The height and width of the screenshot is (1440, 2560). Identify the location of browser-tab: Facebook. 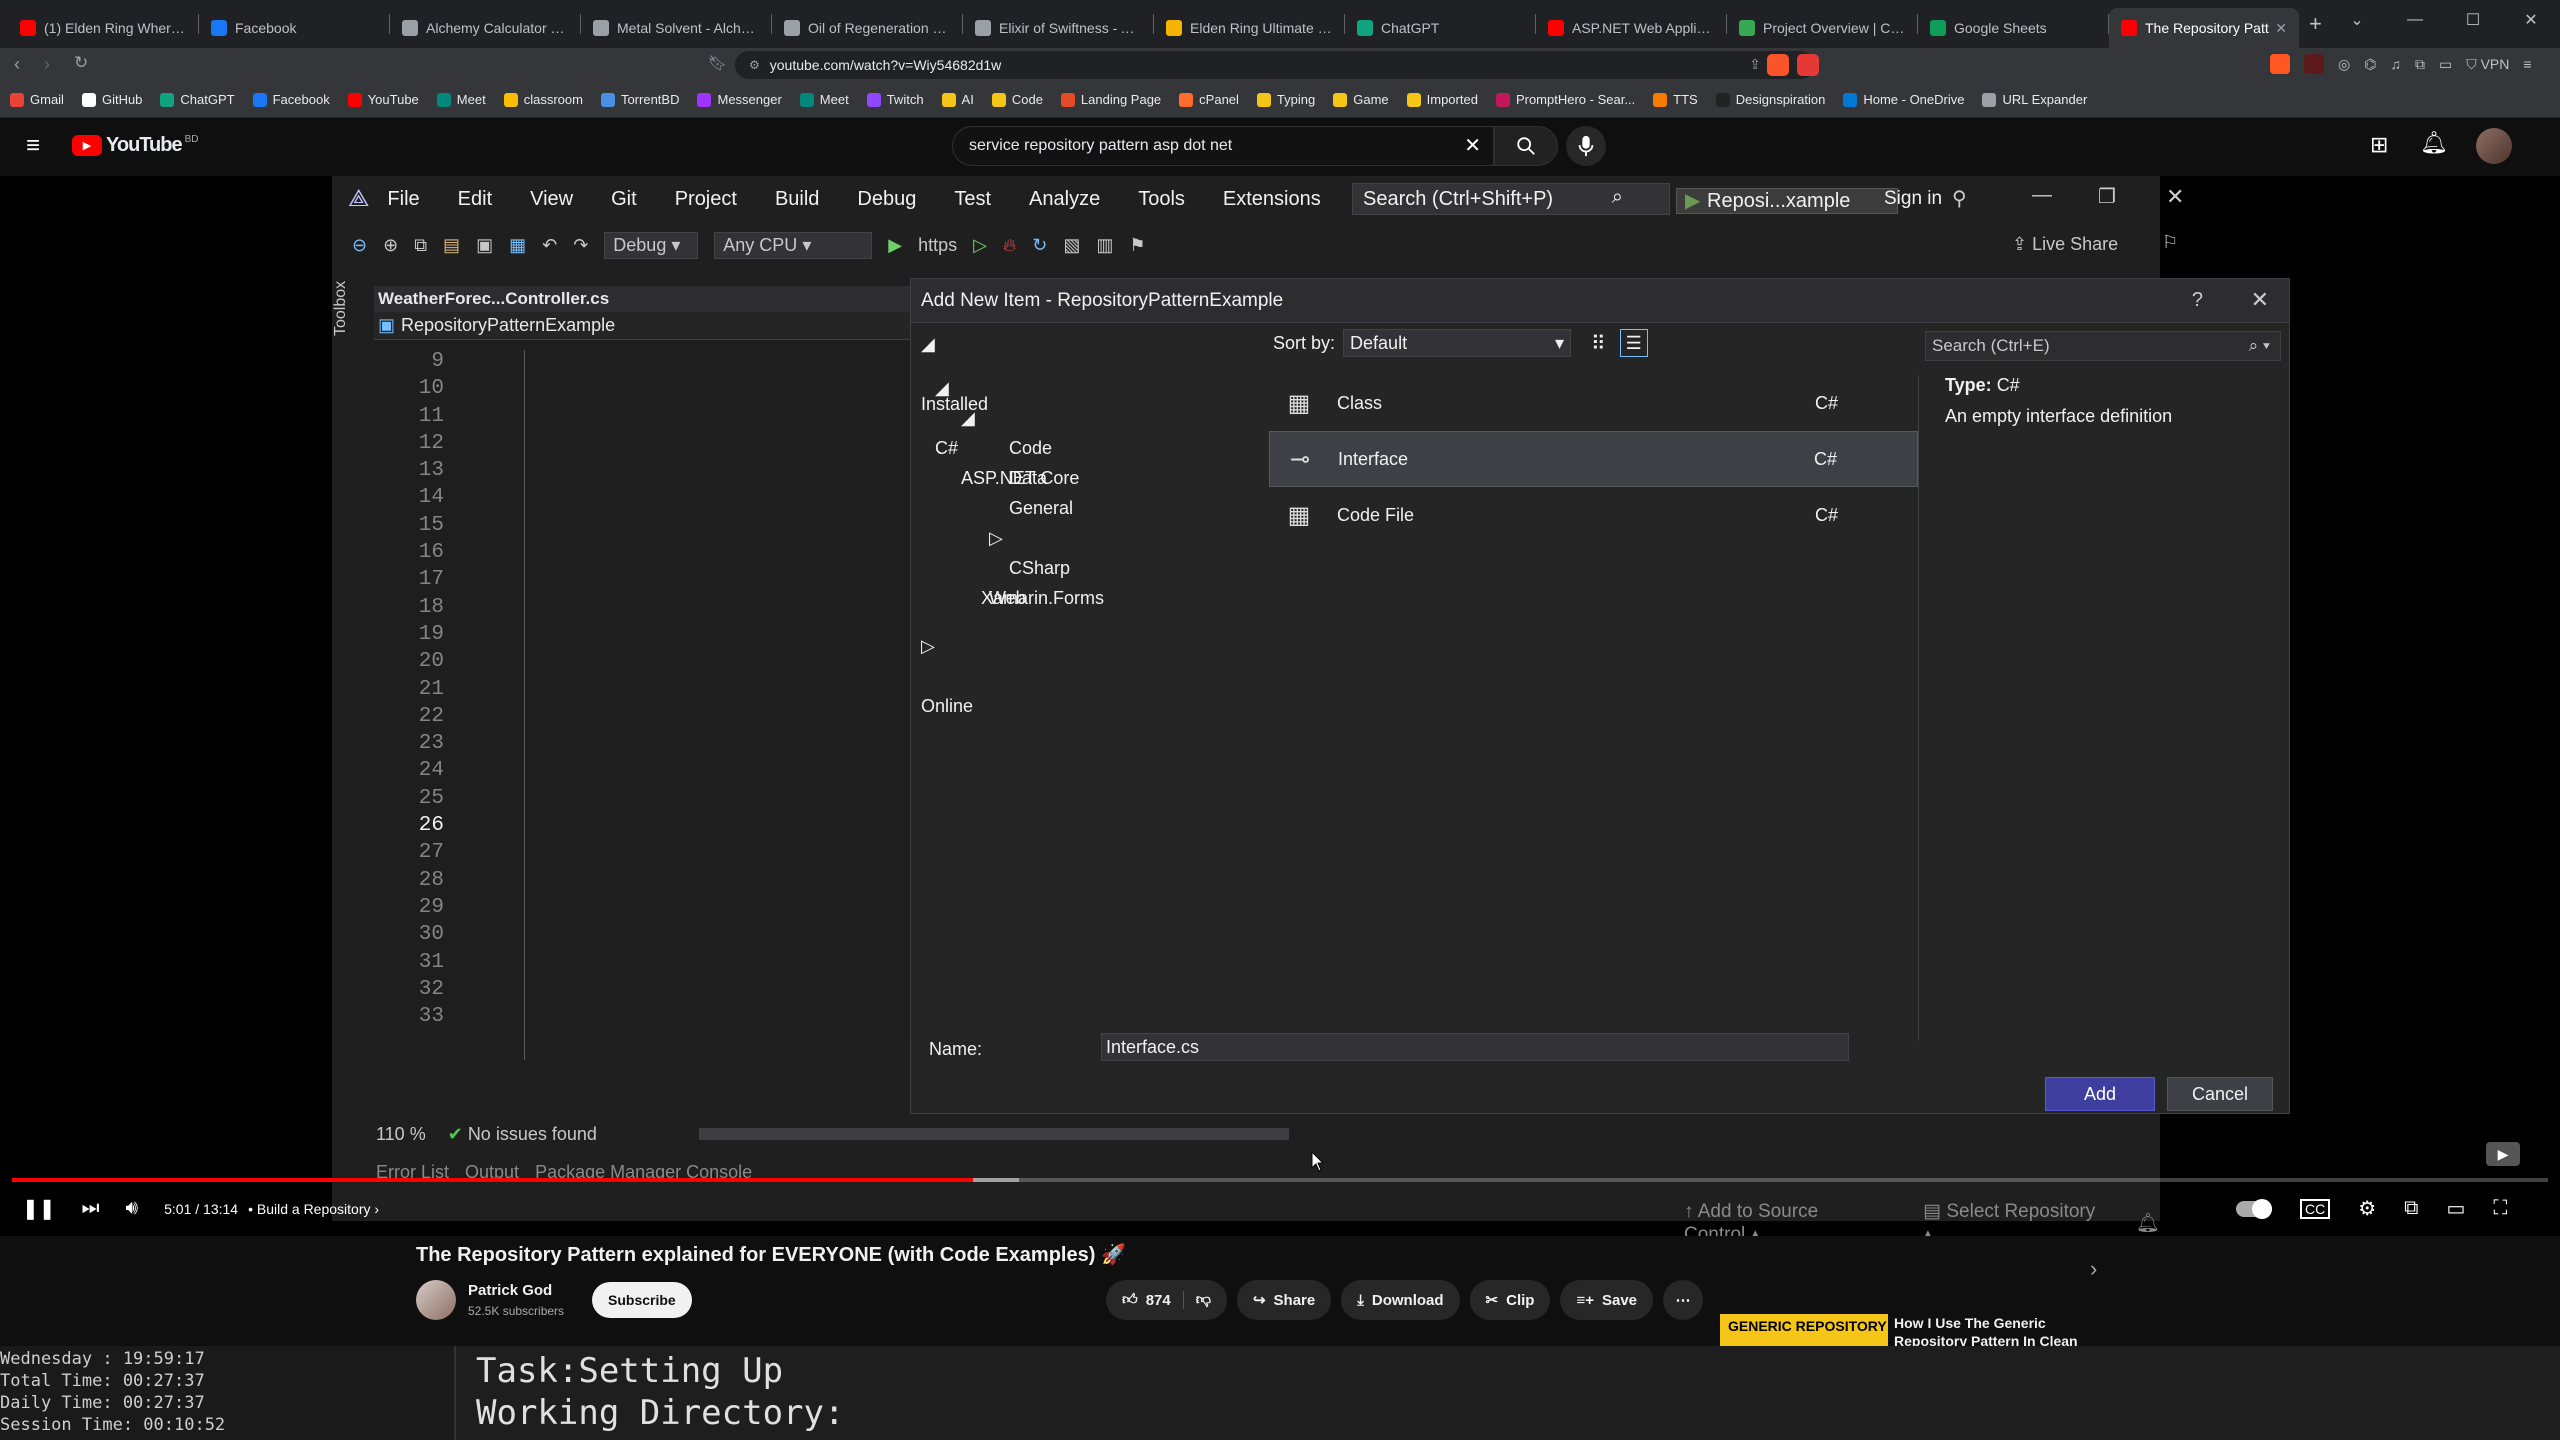
(294, 28).